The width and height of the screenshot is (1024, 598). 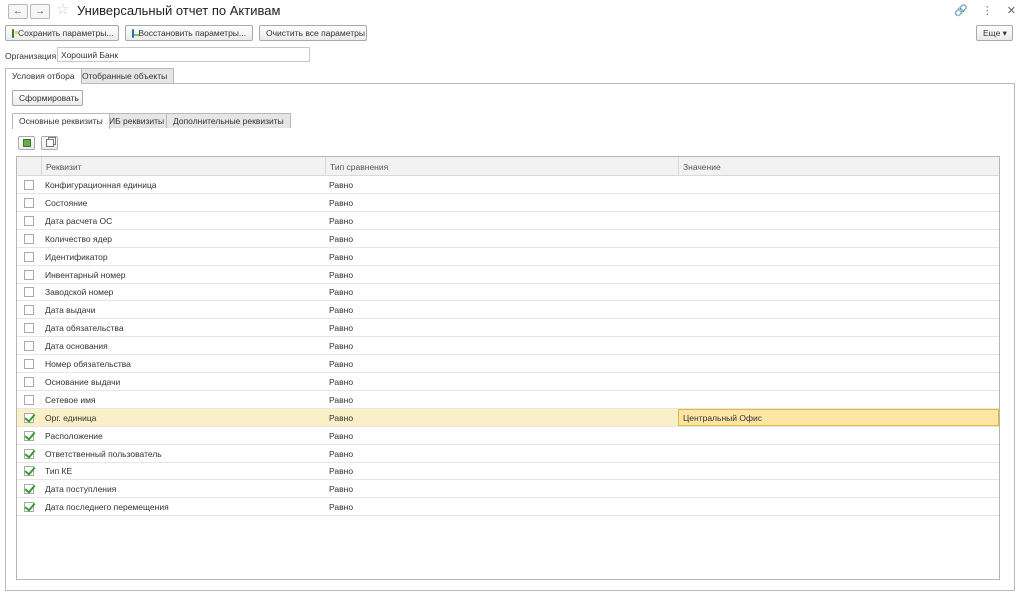 What do you see at coordinates (83, 381) in the screenshot?
I see `attribute-name: Основание выдачи` at bounding box center [83, 381].